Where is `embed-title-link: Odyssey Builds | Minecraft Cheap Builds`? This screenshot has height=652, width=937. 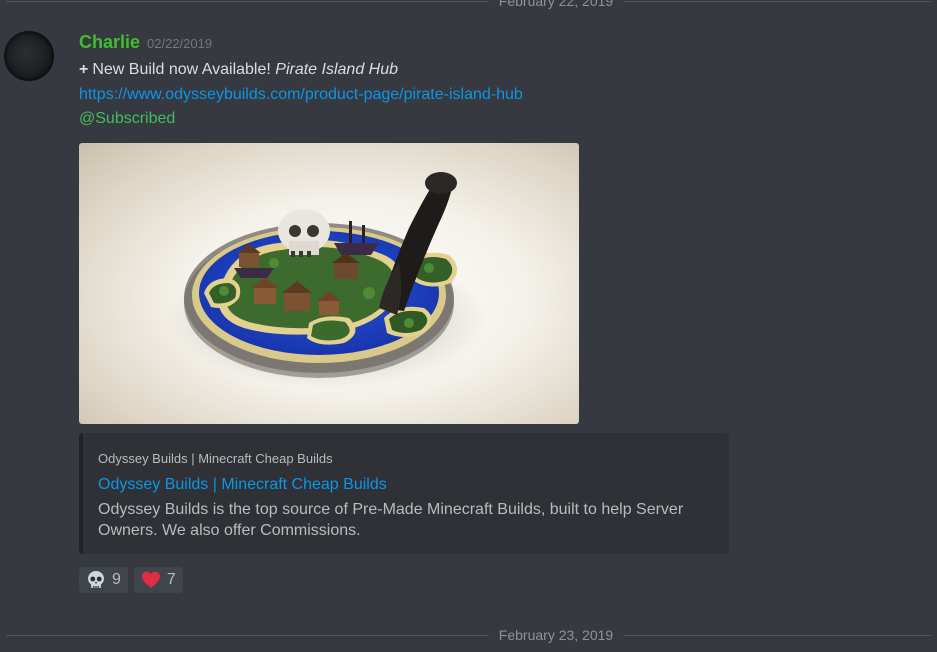 embed-title-link: Odyssey Builds | Minecraft Cheap Builds is located at coordinates (406, 485).